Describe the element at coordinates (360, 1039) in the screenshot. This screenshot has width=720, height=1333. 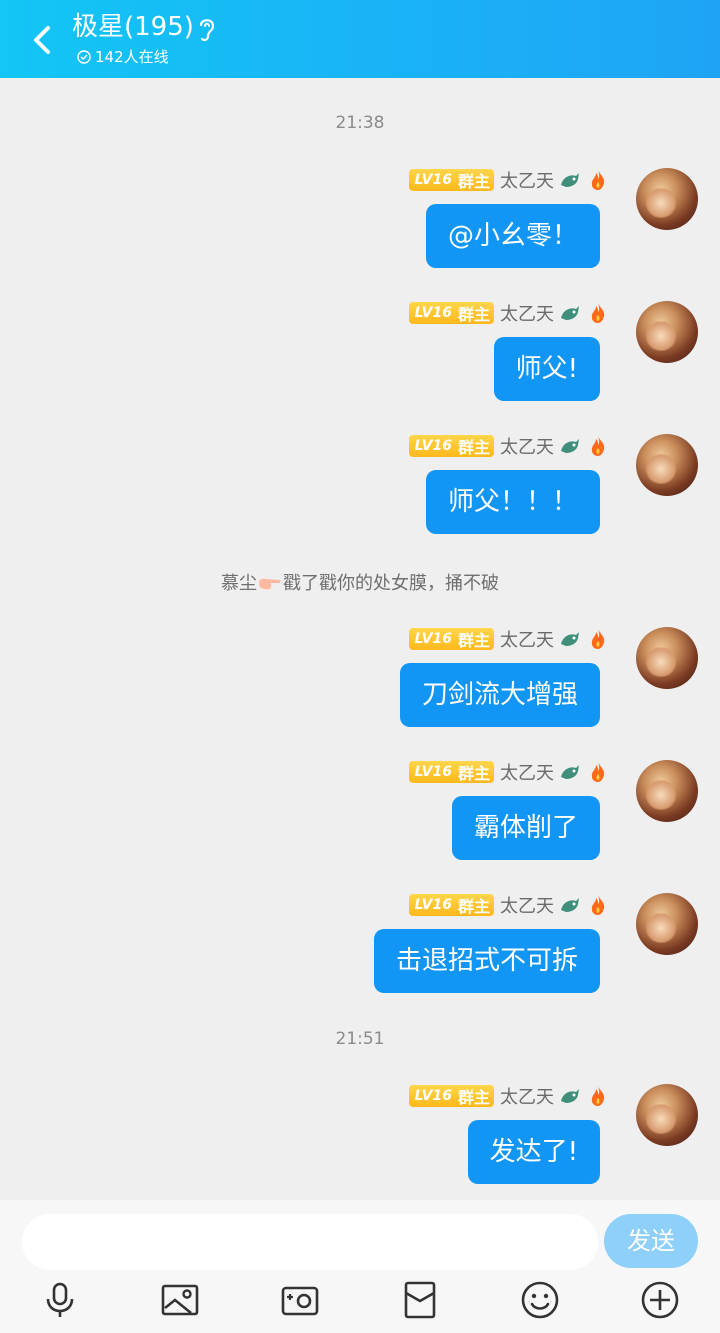
I see `timestamp: 21:51` at that location.